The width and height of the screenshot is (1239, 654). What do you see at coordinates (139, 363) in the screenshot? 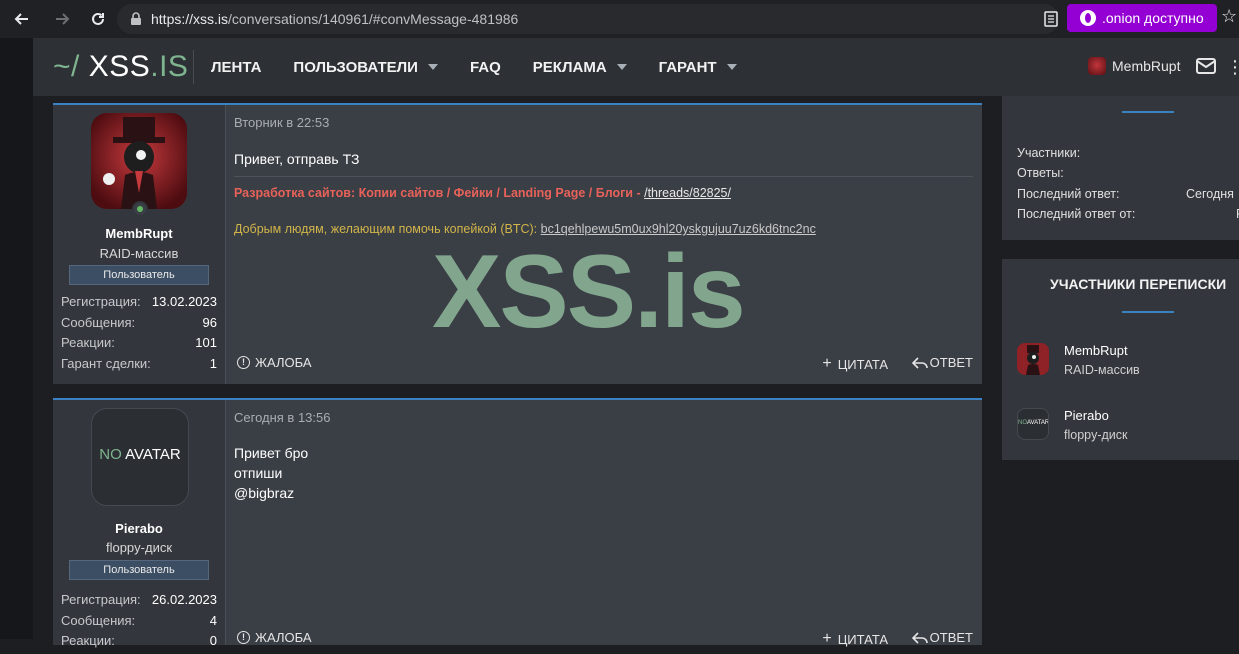
I see `stat-row: Гарант сделки: 1` at bounding box center [139, 363].